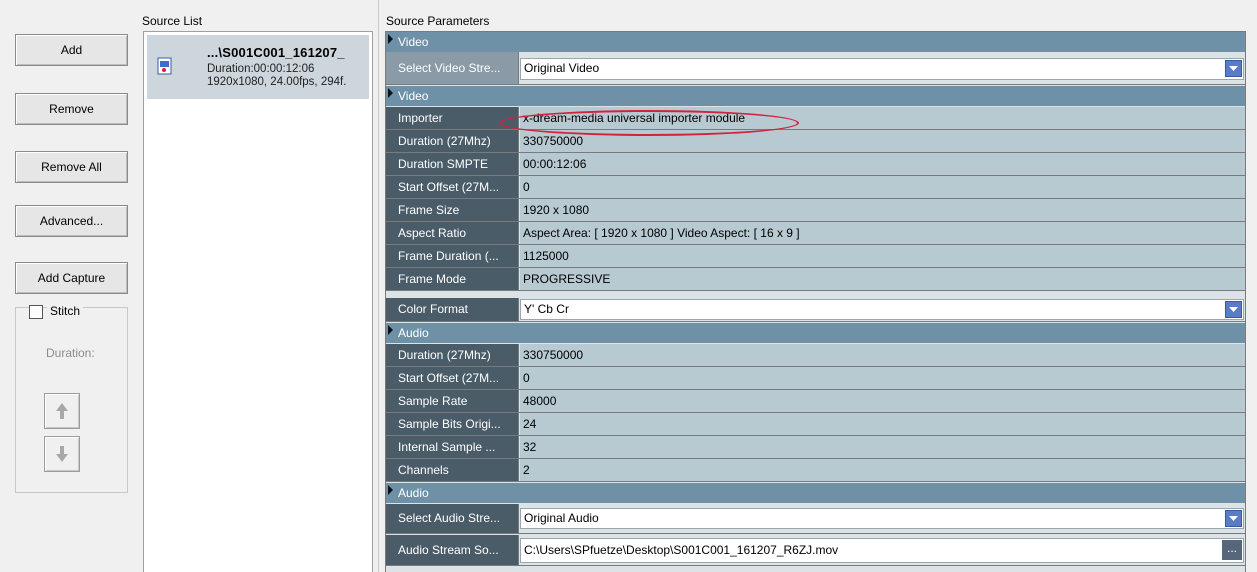 The width and height of the screenshot is (1257, 572). Describe the element at coordinates (438, 21) in the screenshot. I see `source-parameters-title: Source Parameters` at that location.